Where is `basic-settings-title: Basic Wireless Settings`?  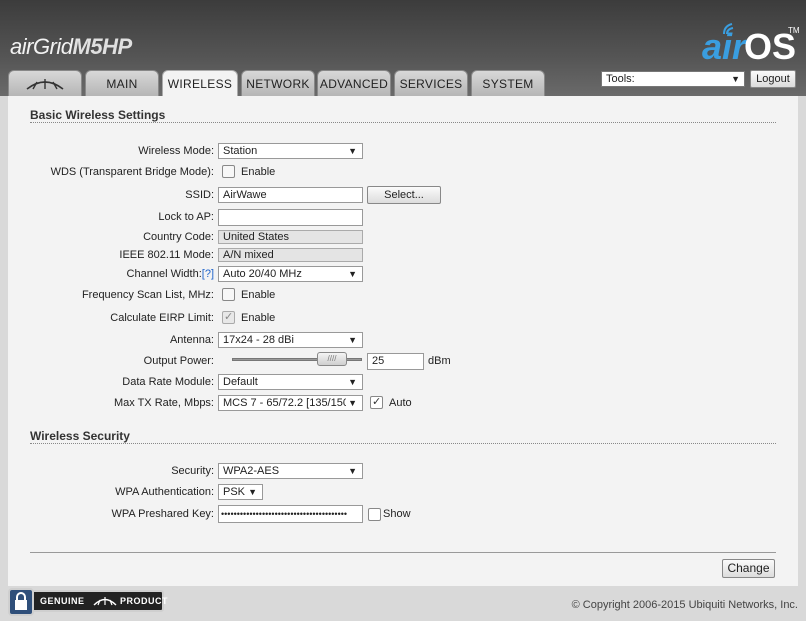
basic-settings-title: Basic Wireless Settings is located at coordinates (98, 115).